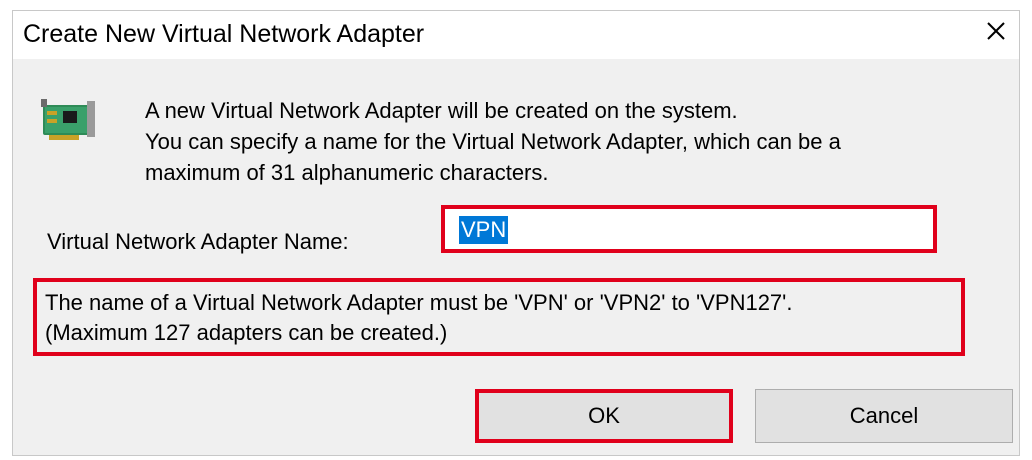 The height and width of the screenshot is (460, 1032). Describe the element at coordinates (246, 332) in the screenshot. I see `rule-line: (Maximum 127 adapters can be created.)` at that location.